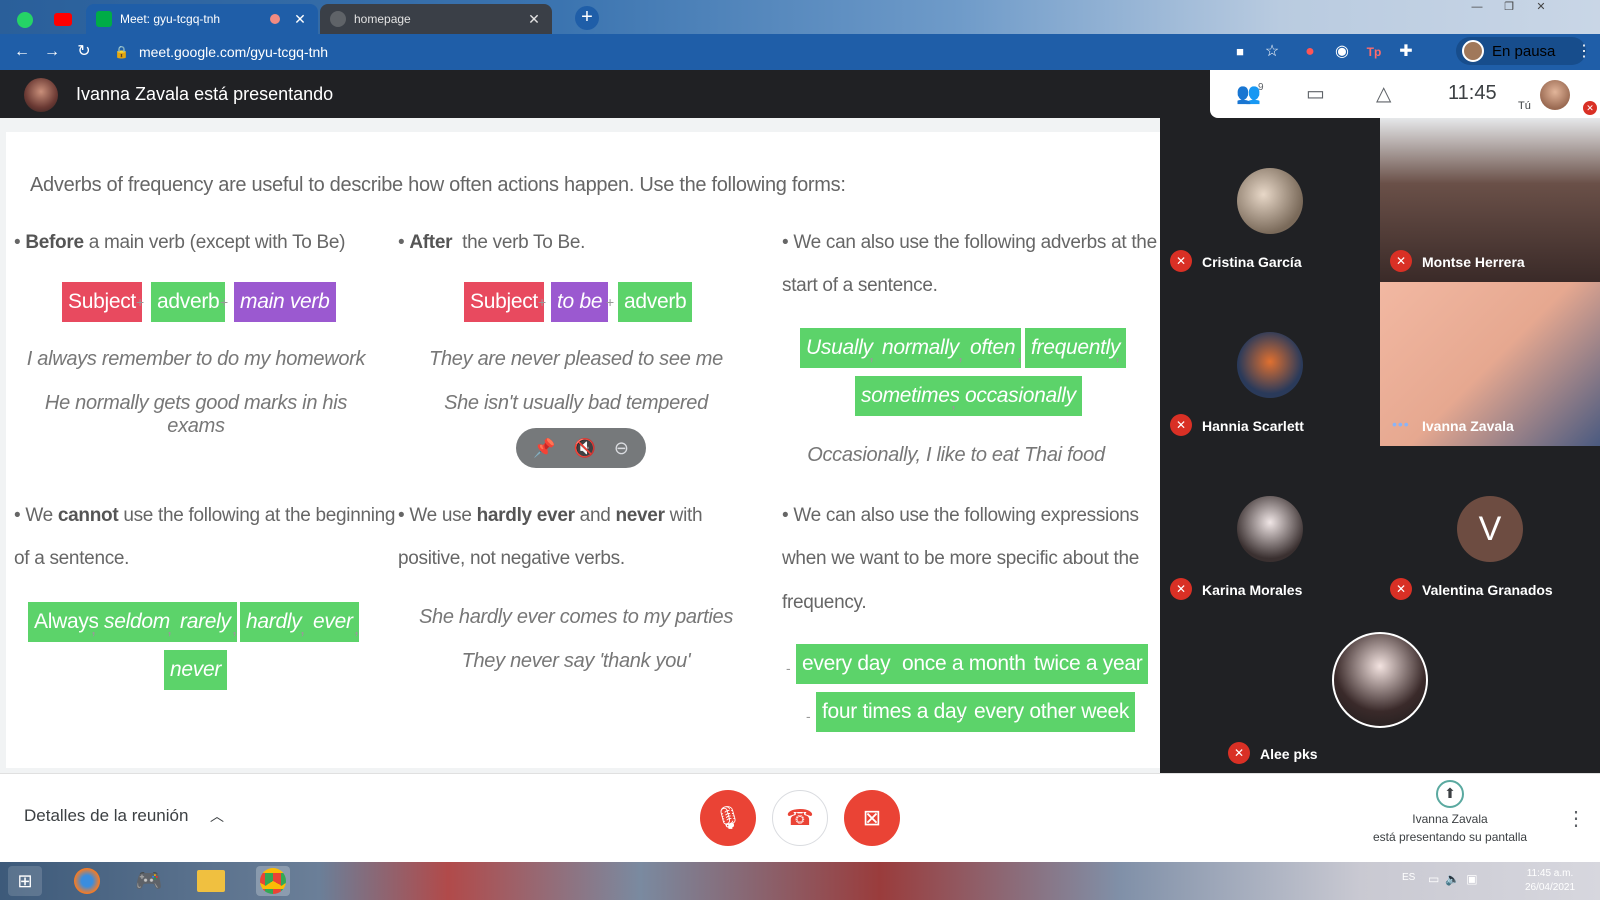 This screenshot has height=900, width=1600. Describe the element at coordinates (685, 52) in the screenshot. I see `address-bar: 🔒 meet.google.com/gyu-tcgq-tnh` at that location.